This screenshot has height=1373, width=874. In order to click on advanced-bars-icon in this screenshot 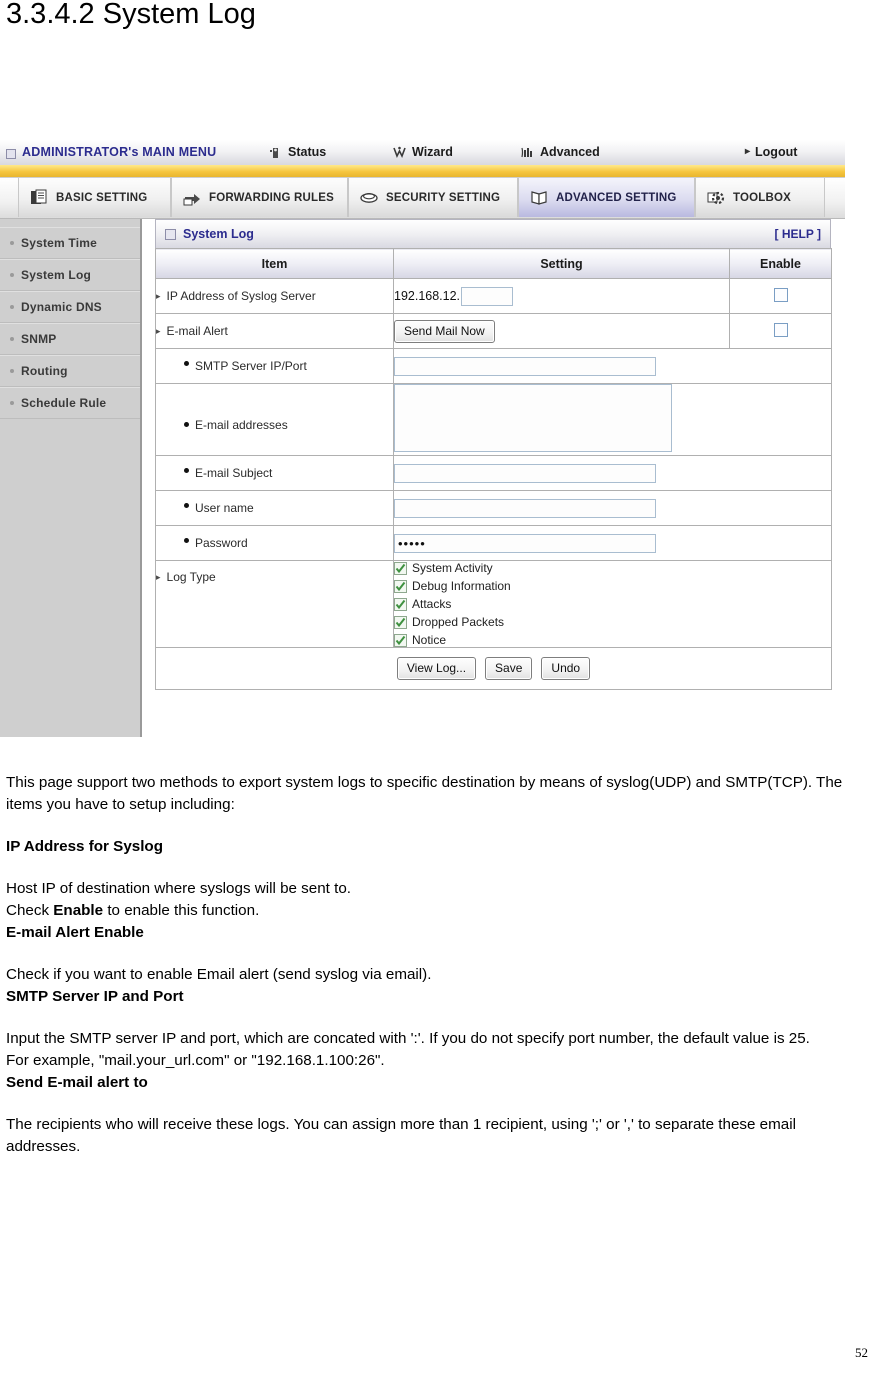, I will do `click(527, 152)`.